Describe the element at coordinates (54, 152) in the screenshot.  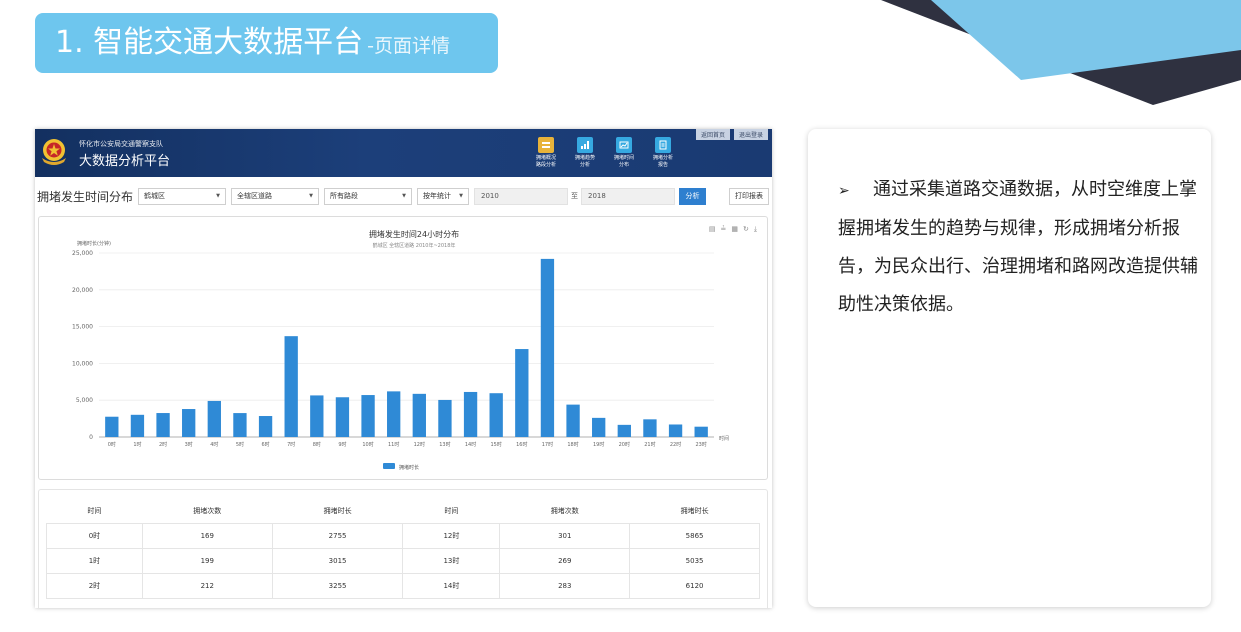
I see `police-emblem-icon` at that location.